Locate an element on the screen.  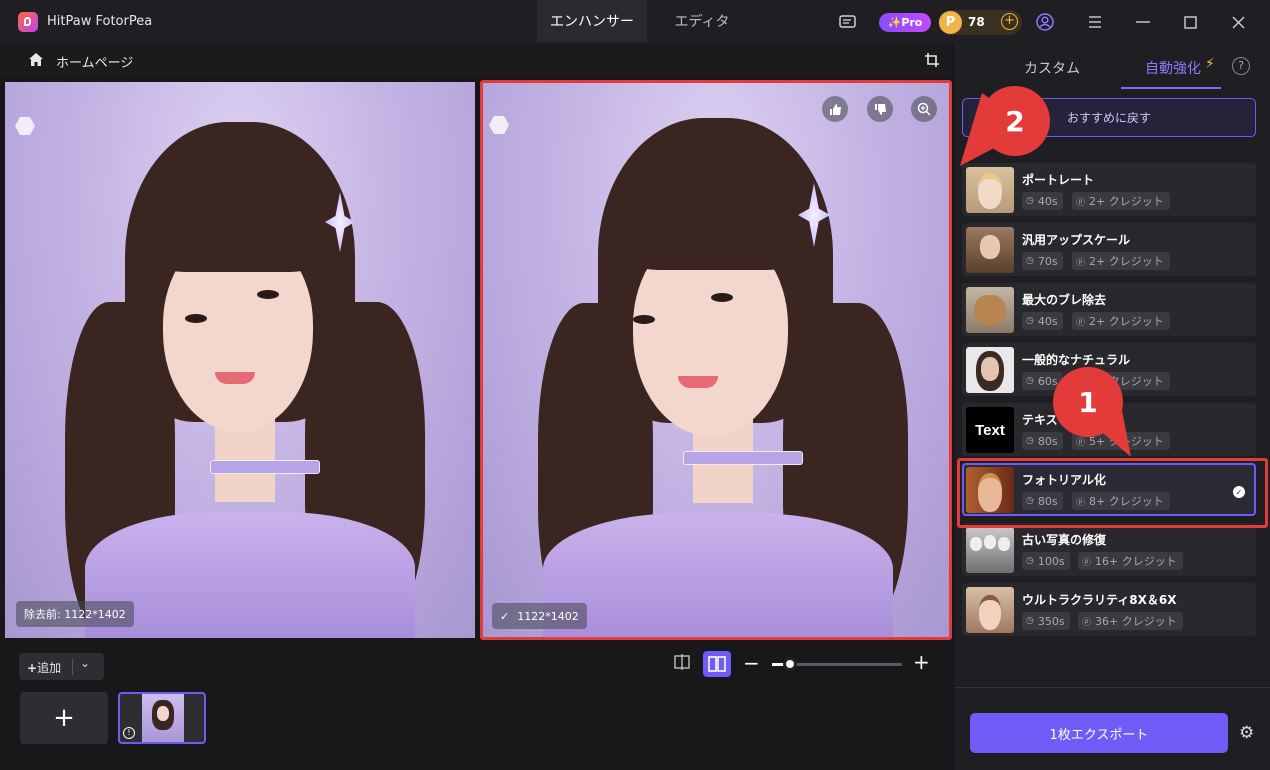
text-thumb-label: Text is located at coordinates (990, 430).